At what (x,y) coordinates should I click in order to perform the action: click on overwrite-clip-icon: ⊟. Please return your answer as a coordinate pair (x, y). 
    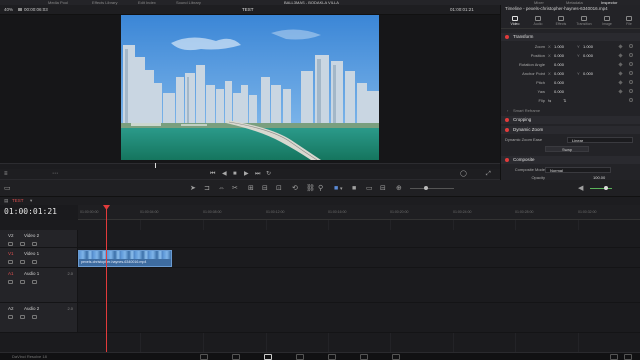
    Looking at the image, I should click on (265, 188).